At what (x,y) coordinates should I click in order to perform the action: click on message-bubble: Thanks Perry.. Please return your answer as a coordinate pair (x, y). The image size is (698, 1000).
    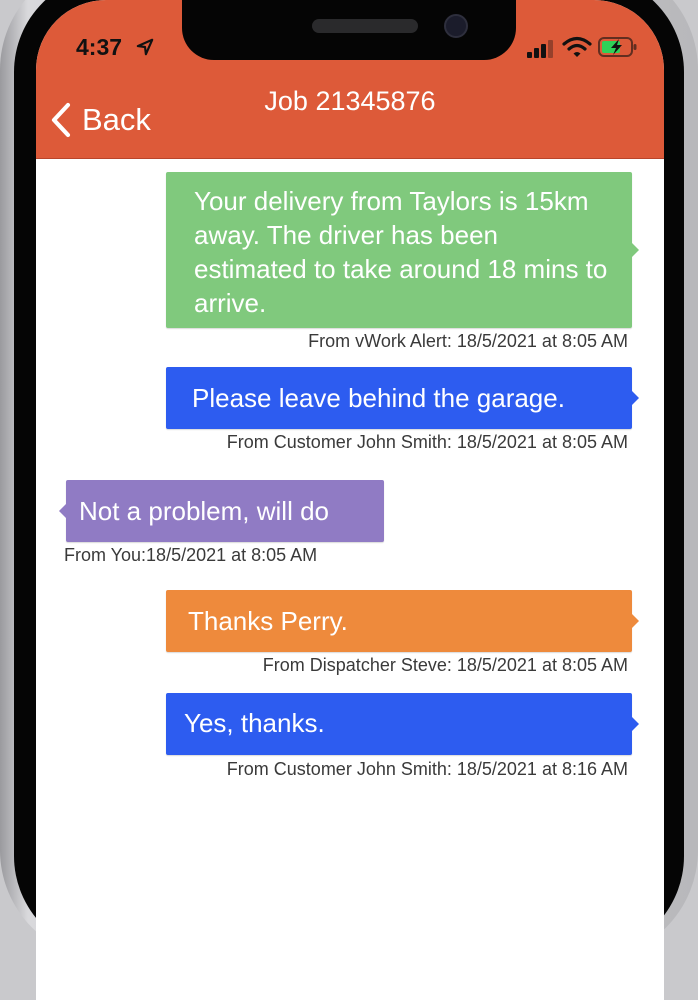
    Looking at the image, I should click on (399, 621).